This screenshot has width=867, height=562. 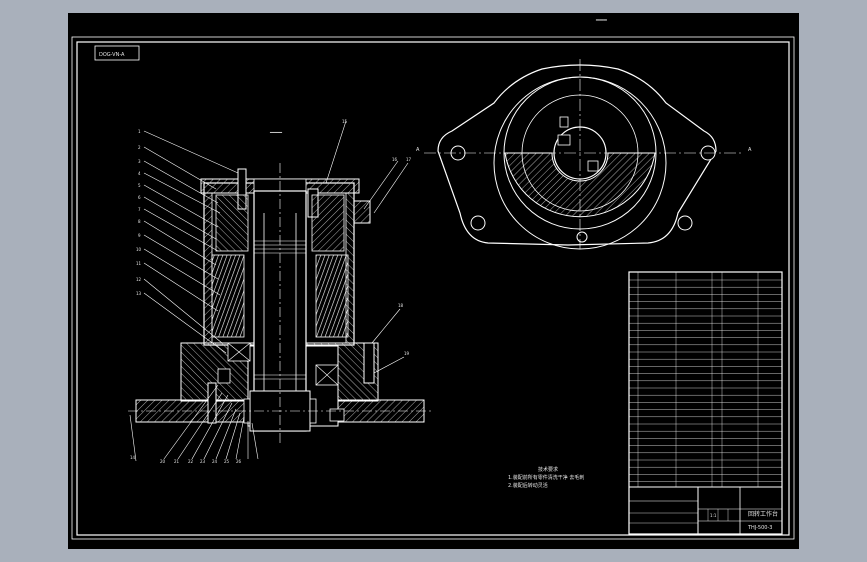 What do you see at coordinates (276, 133) in the screenshot?
I see `scale-mark: ━━━━` at bounding box center [276, 133].